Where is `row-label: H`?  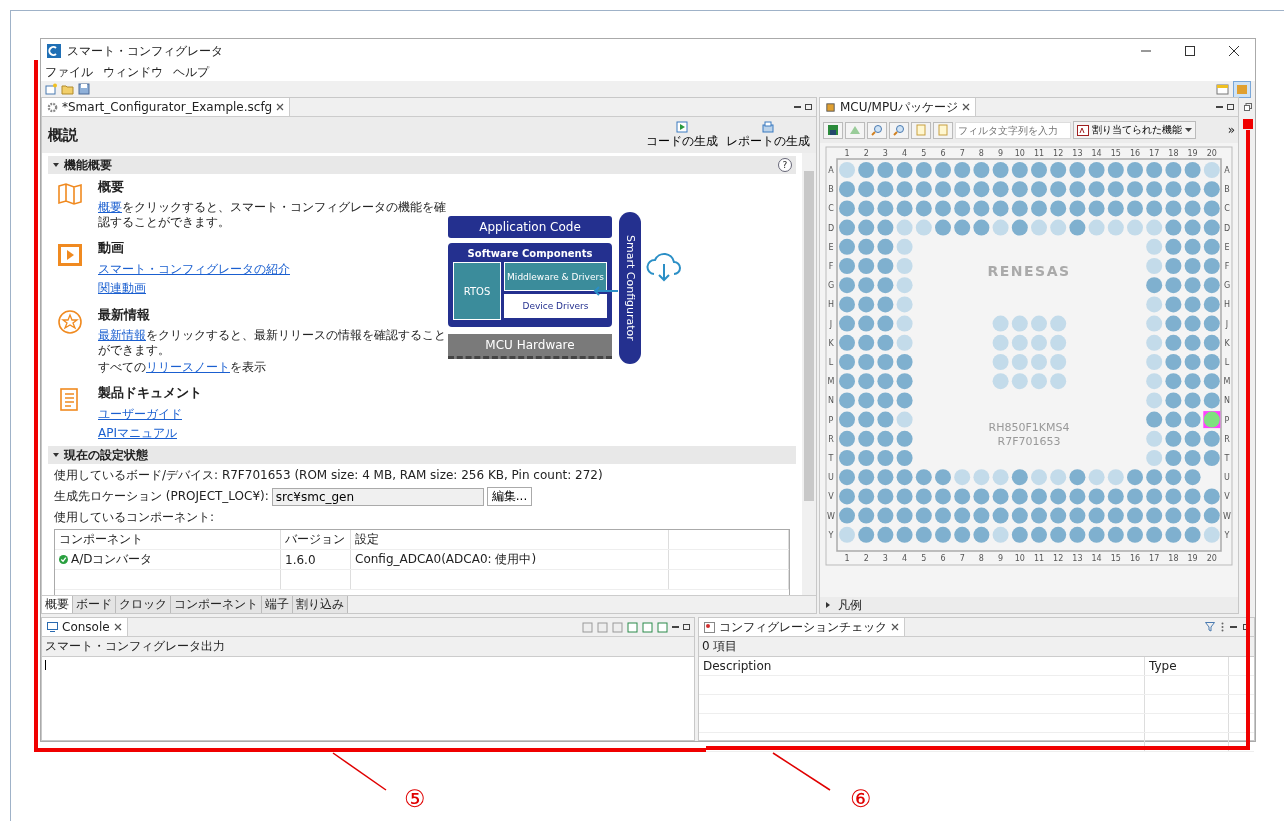
row-label: H is located at coordinates (1227, 305).